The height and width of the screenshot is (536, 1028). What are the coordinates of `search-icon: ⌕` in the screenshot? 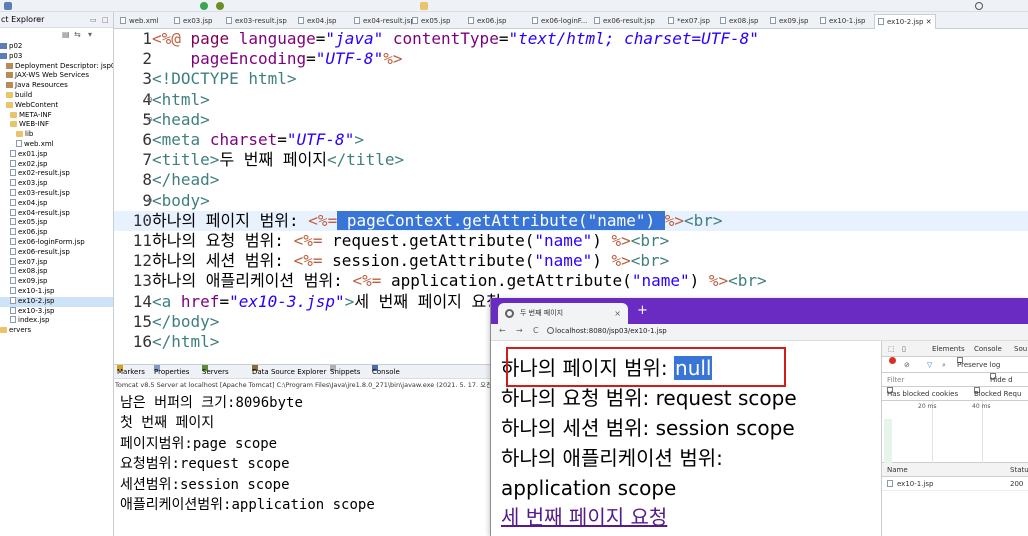 It's located at (944, 365).